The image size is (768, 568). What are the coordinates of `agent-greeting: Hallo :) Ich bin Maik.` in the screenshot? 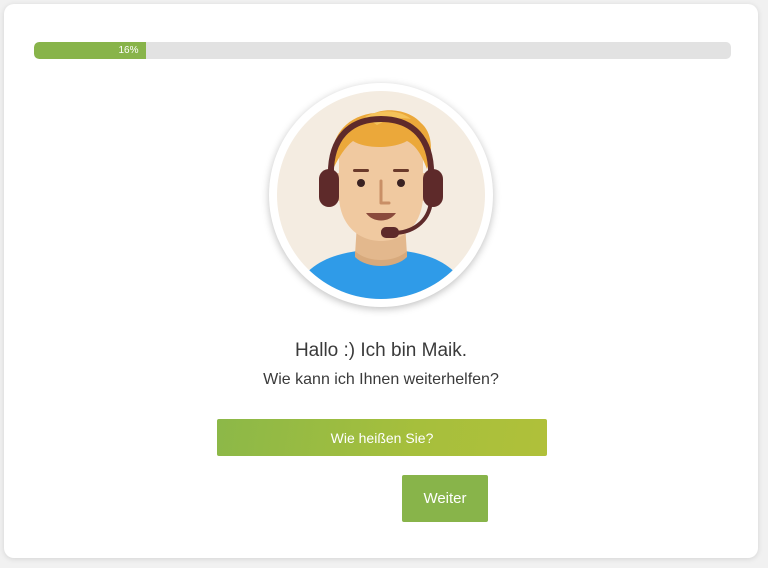 It's located at (381, 350).